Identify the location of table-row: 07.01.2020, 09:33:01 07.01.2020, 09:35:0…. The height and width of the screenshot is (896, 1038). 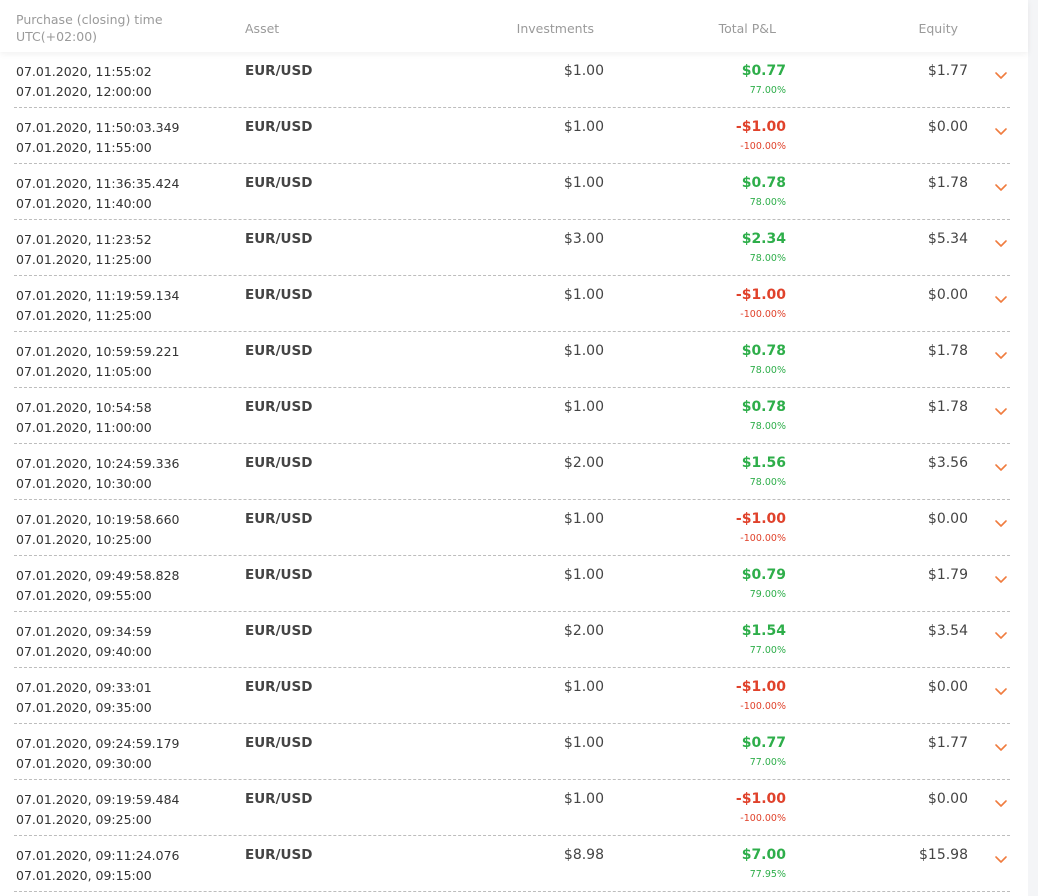
(512, 696).